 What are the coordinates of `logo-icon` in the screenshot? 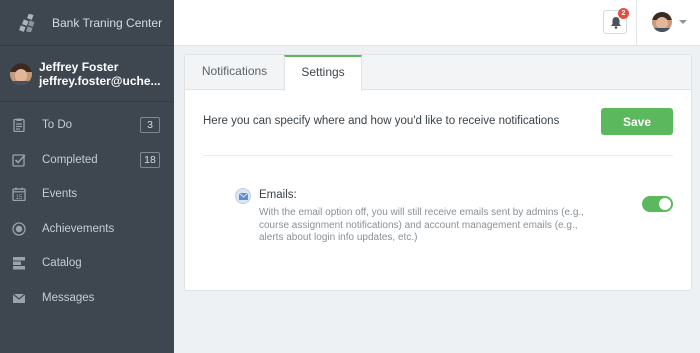 It's located at (27, 22).